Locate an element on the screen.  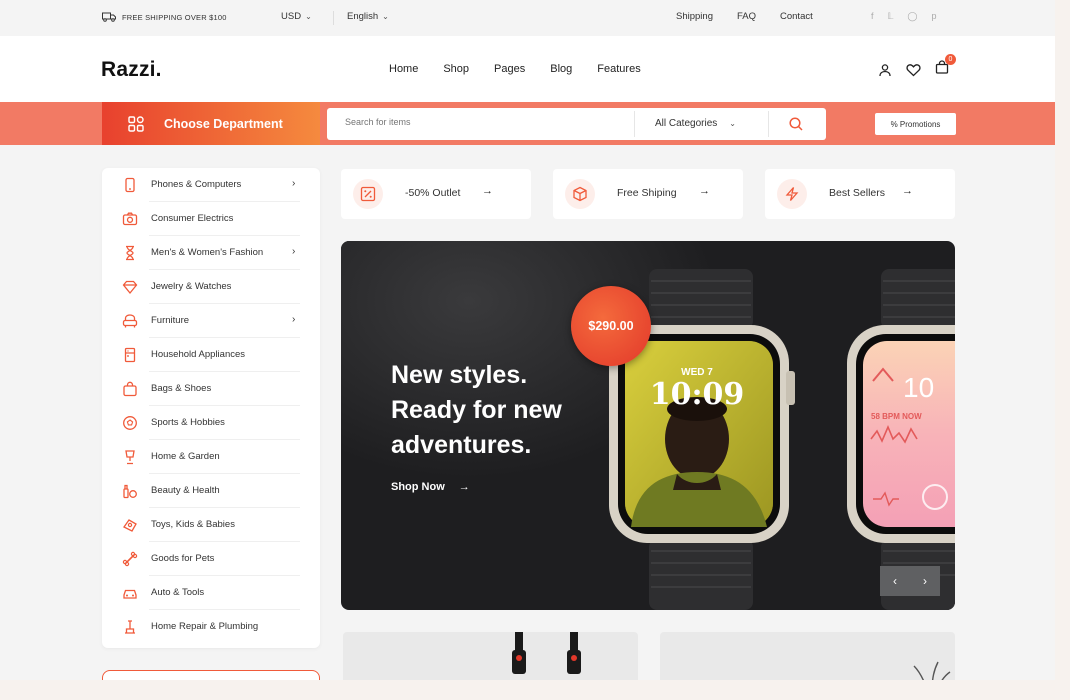
car-icon is located at coordinates (130, 594).